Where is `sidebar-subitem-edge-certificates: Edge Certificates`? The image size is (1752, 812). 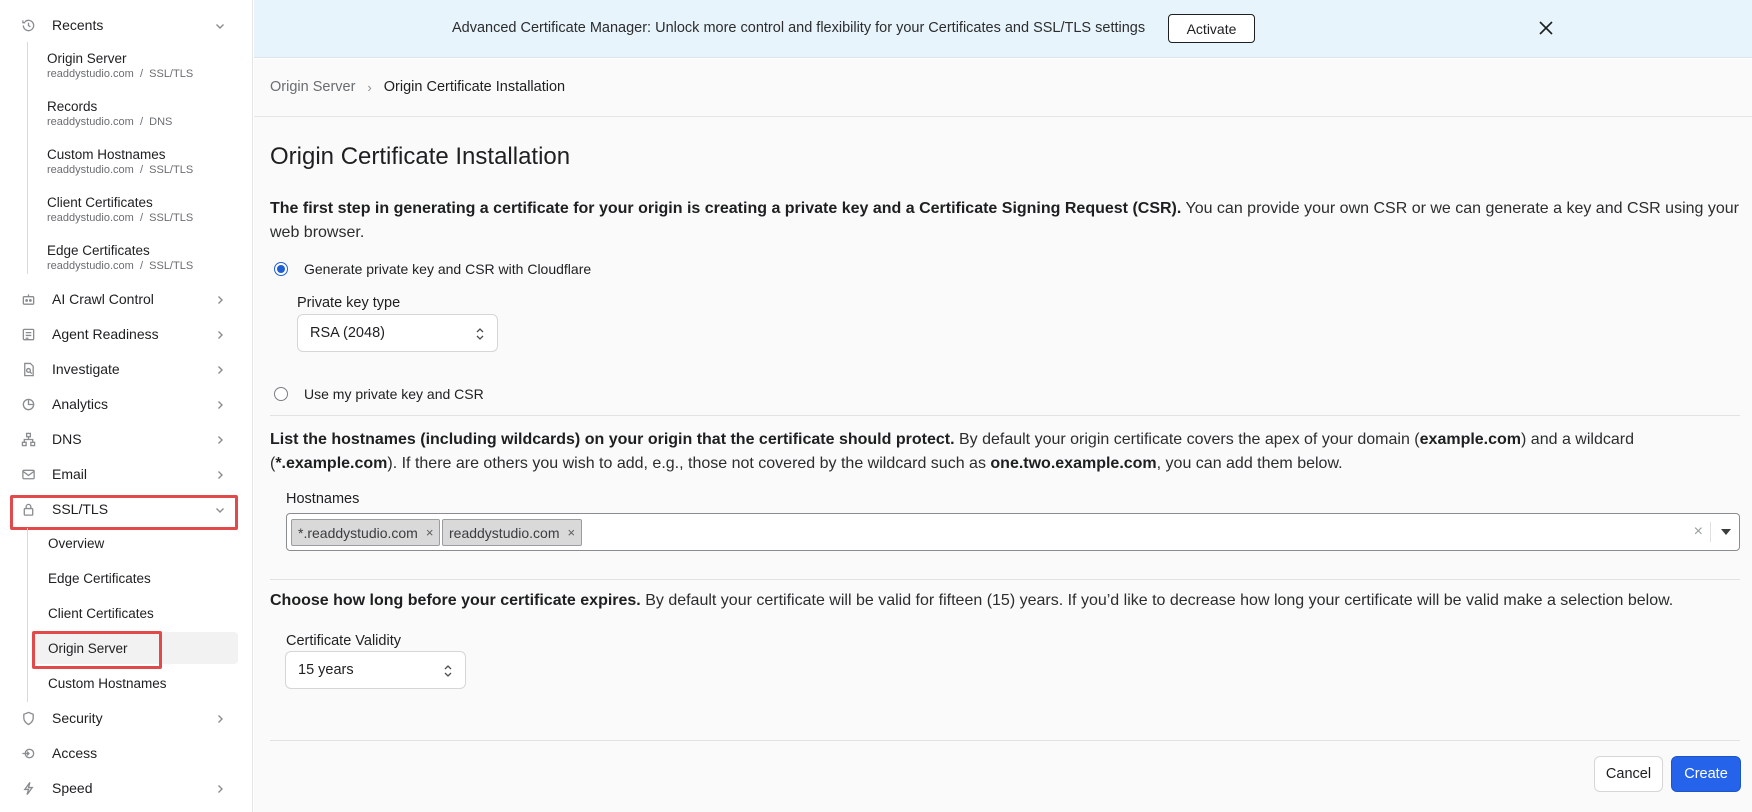 sidebar-subitem-edge-certificates: Edge Certificates is located at coordinates (135, 578).